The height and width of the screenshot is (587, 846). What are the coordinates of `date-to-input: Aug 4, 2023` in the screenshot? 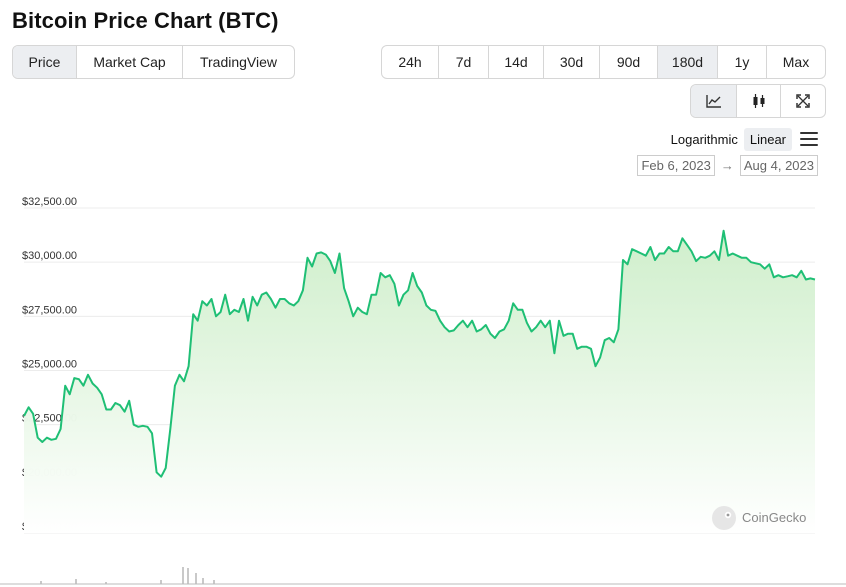 It's located at (778, 165).